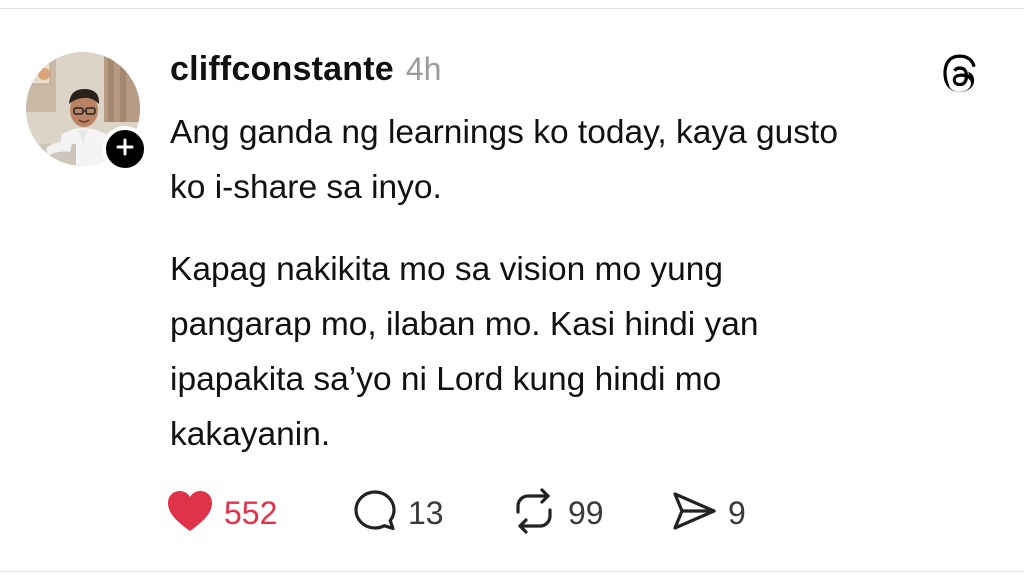 This screenshot has width=1024, height=578. I want to click on reply-count: 13, so click(426, 512).